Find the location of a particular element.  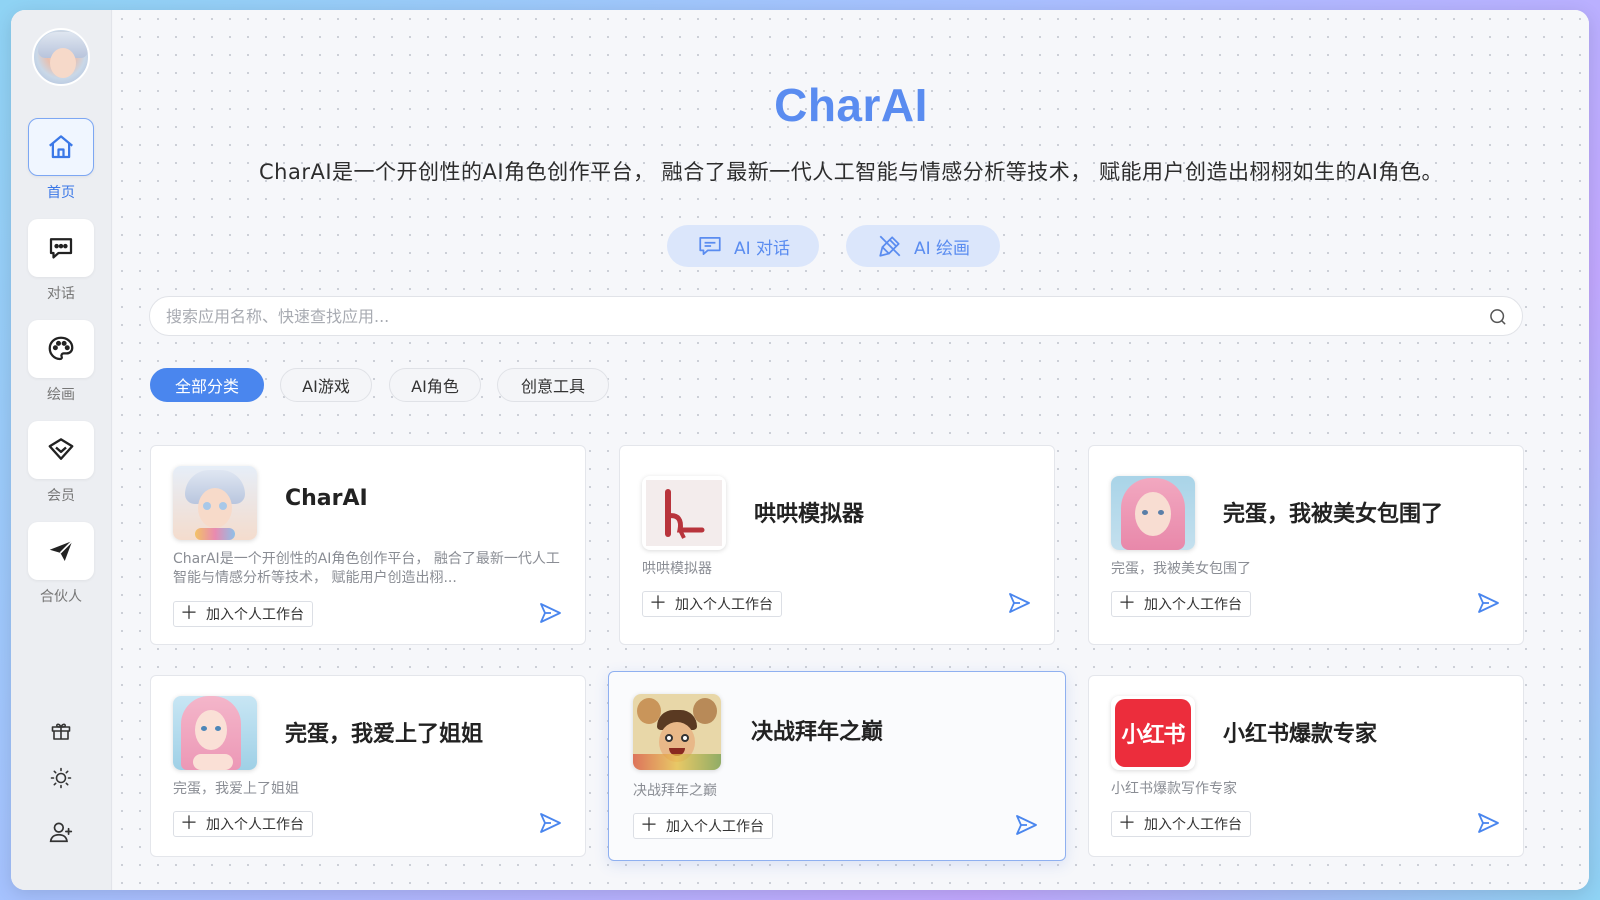

sidebar-item-label: 首页 is located at coordinates (61, 193).